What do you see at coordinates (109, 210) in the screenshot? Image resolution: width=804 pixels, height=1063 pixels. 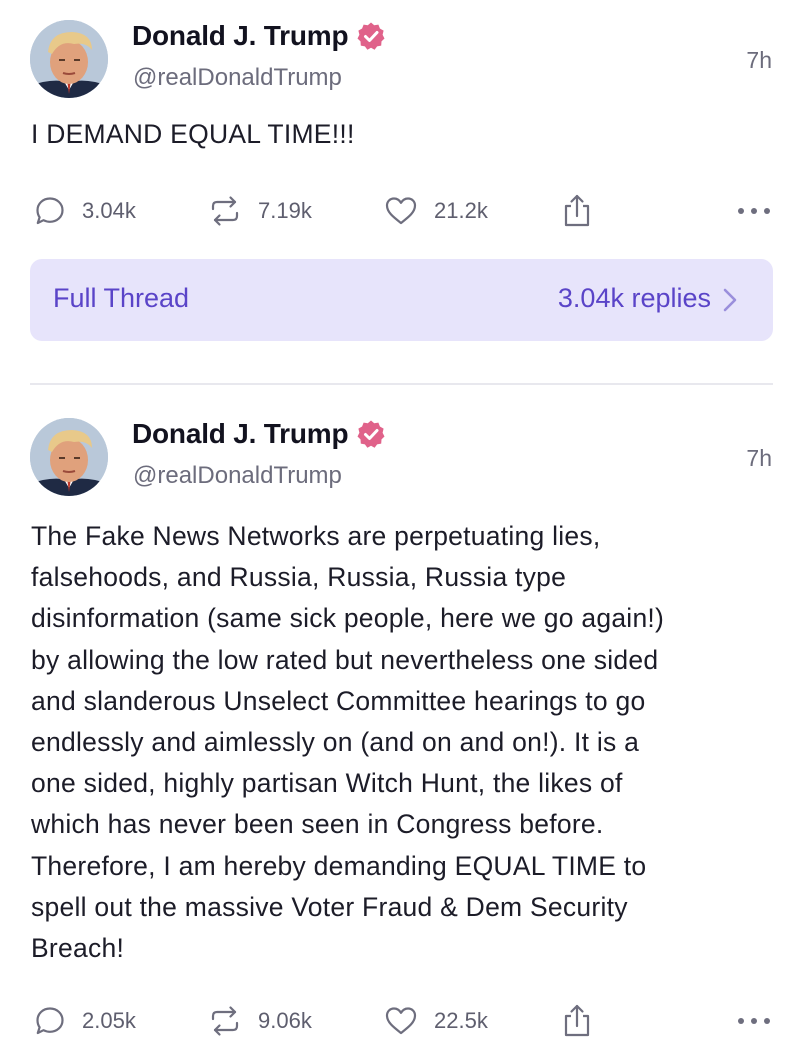 I see `reply-count: 3.04k` at bounding box center [109, 210].